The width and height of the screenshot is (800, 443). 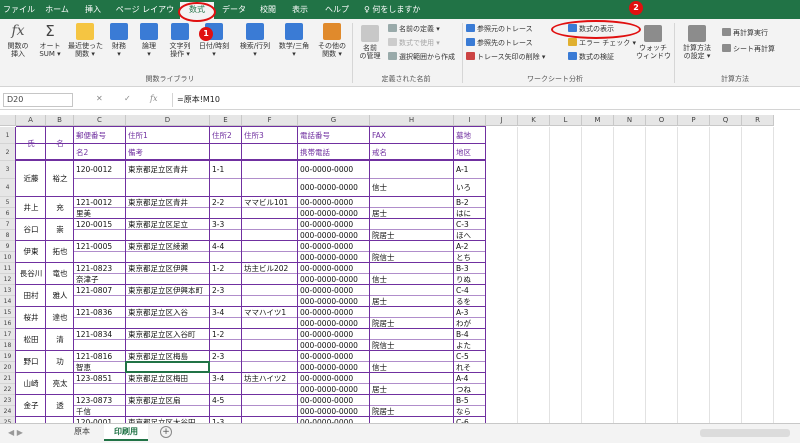 What do you see at coordinates (470, 188) in the screenshot?
I see `district-cell: いろ` at bounding box center [470, 188].